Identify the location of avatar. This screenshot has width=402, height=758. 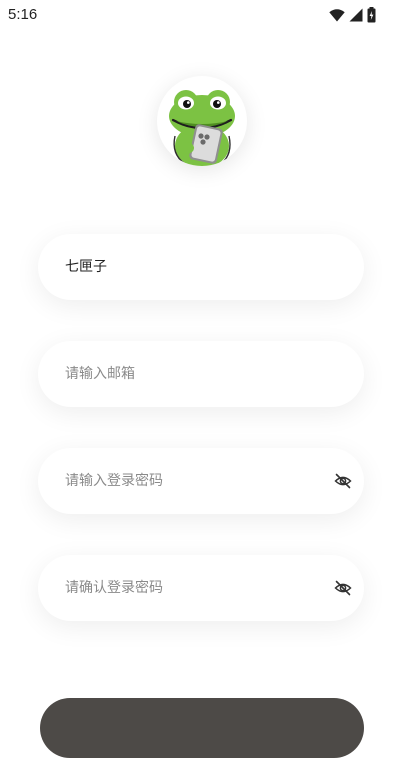
(202, 121).